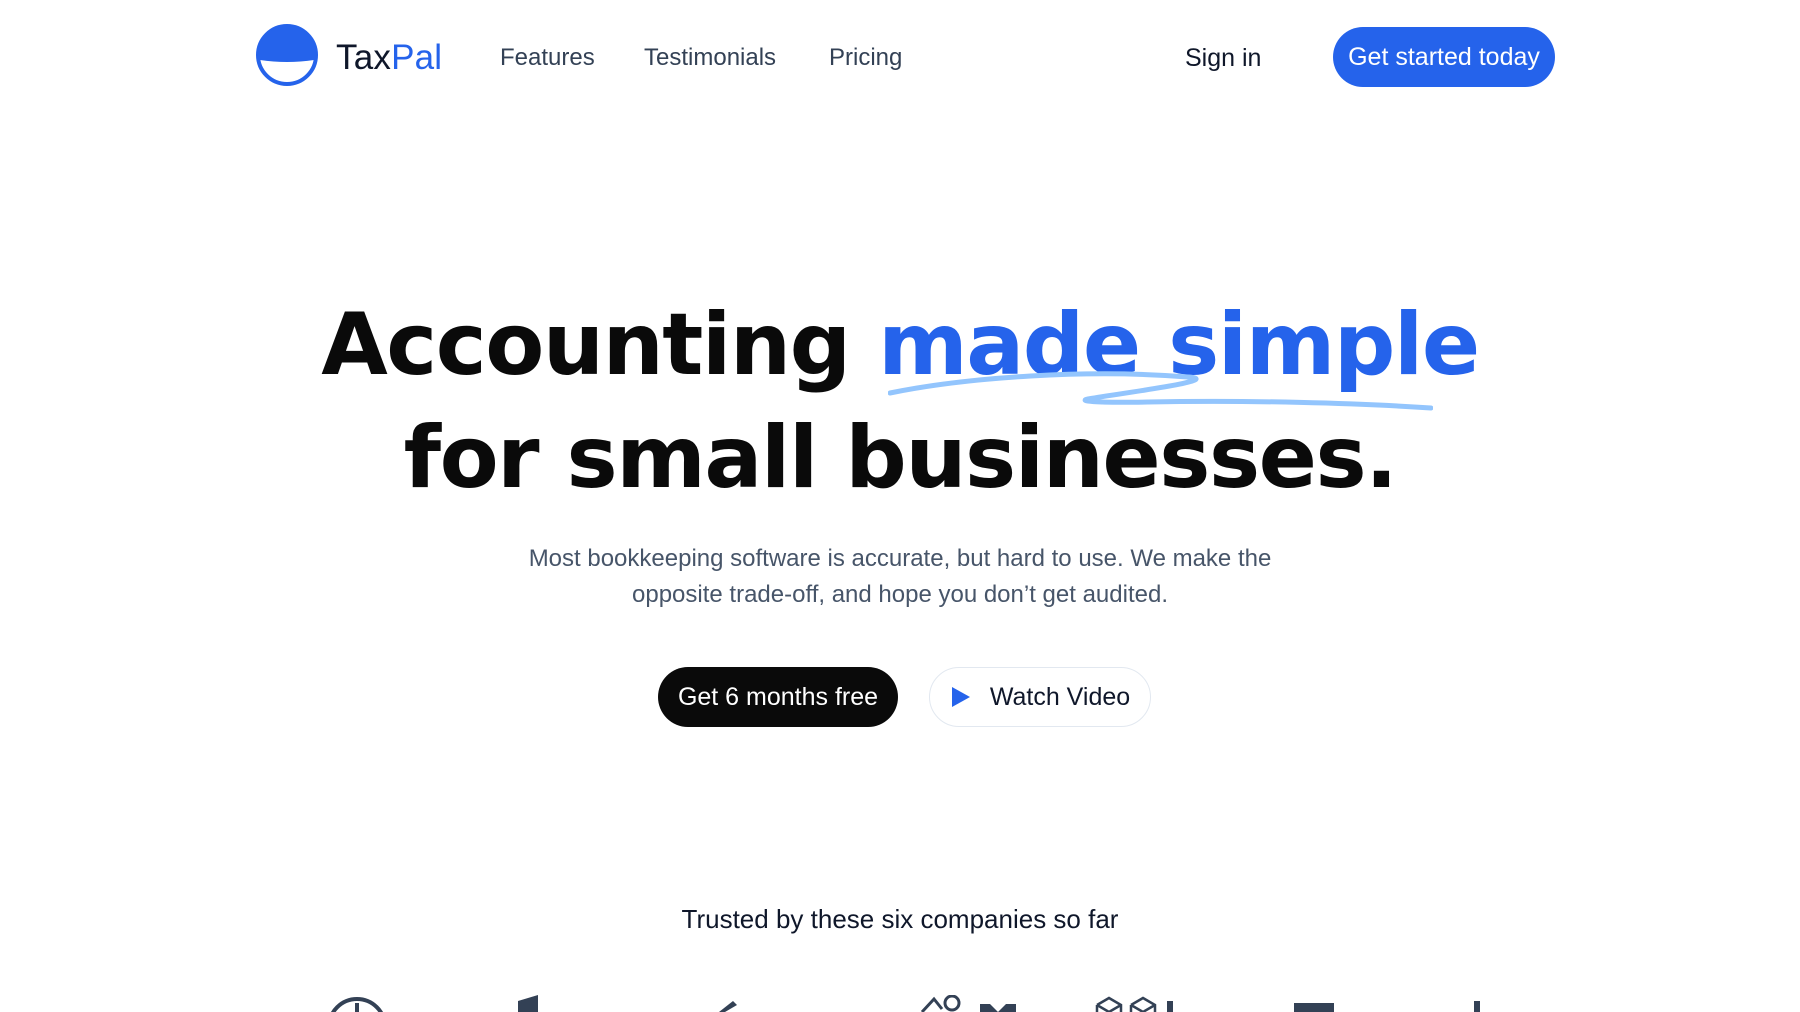 The width and height of the screenshot is (1800, 1012). Describe the element at coordinates (1444, 57) in the screenshot. I see `get-started-button: Get started today` at that location.